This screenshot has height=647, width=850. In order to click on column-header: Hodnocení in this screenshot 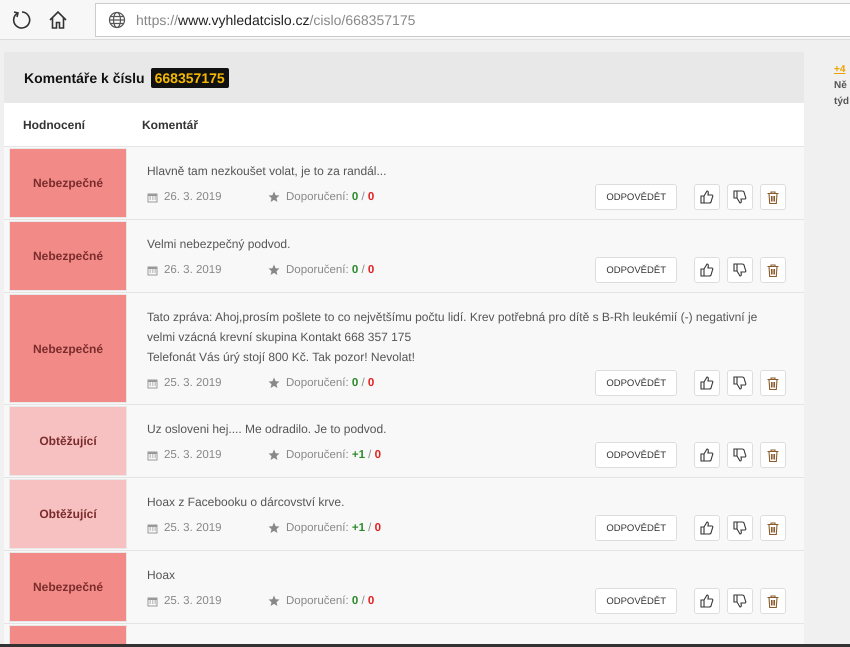, I will do `click(54, 125)`.